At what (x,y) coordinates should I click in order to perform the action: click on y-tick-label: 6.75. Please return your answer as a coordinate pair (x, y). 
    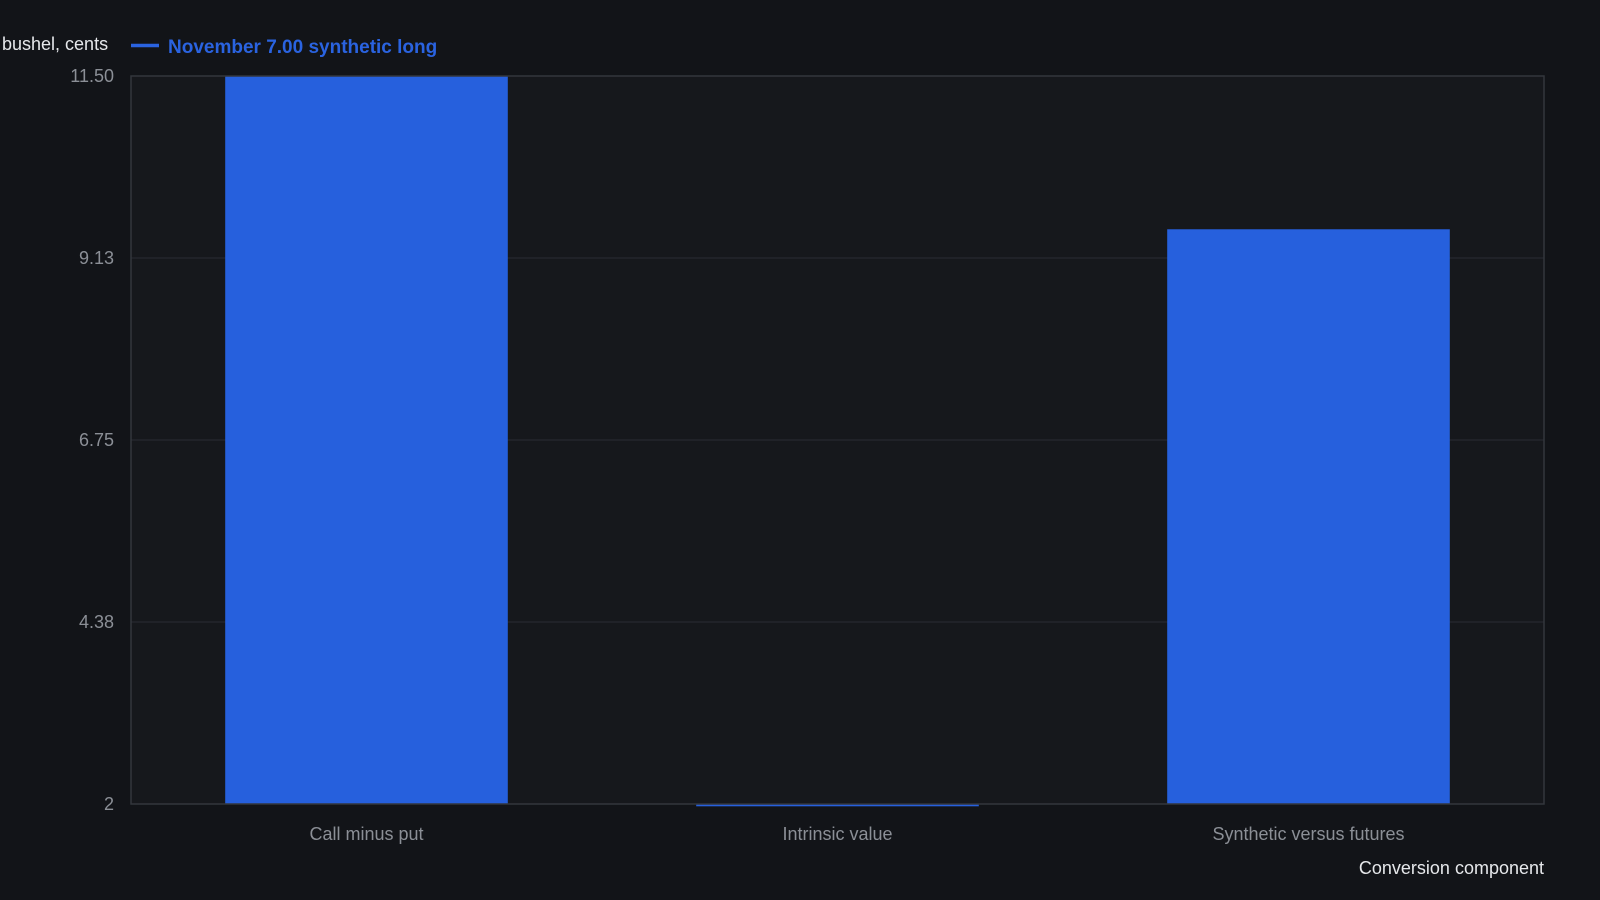
    Looking at the image, I should click on (96, 440).